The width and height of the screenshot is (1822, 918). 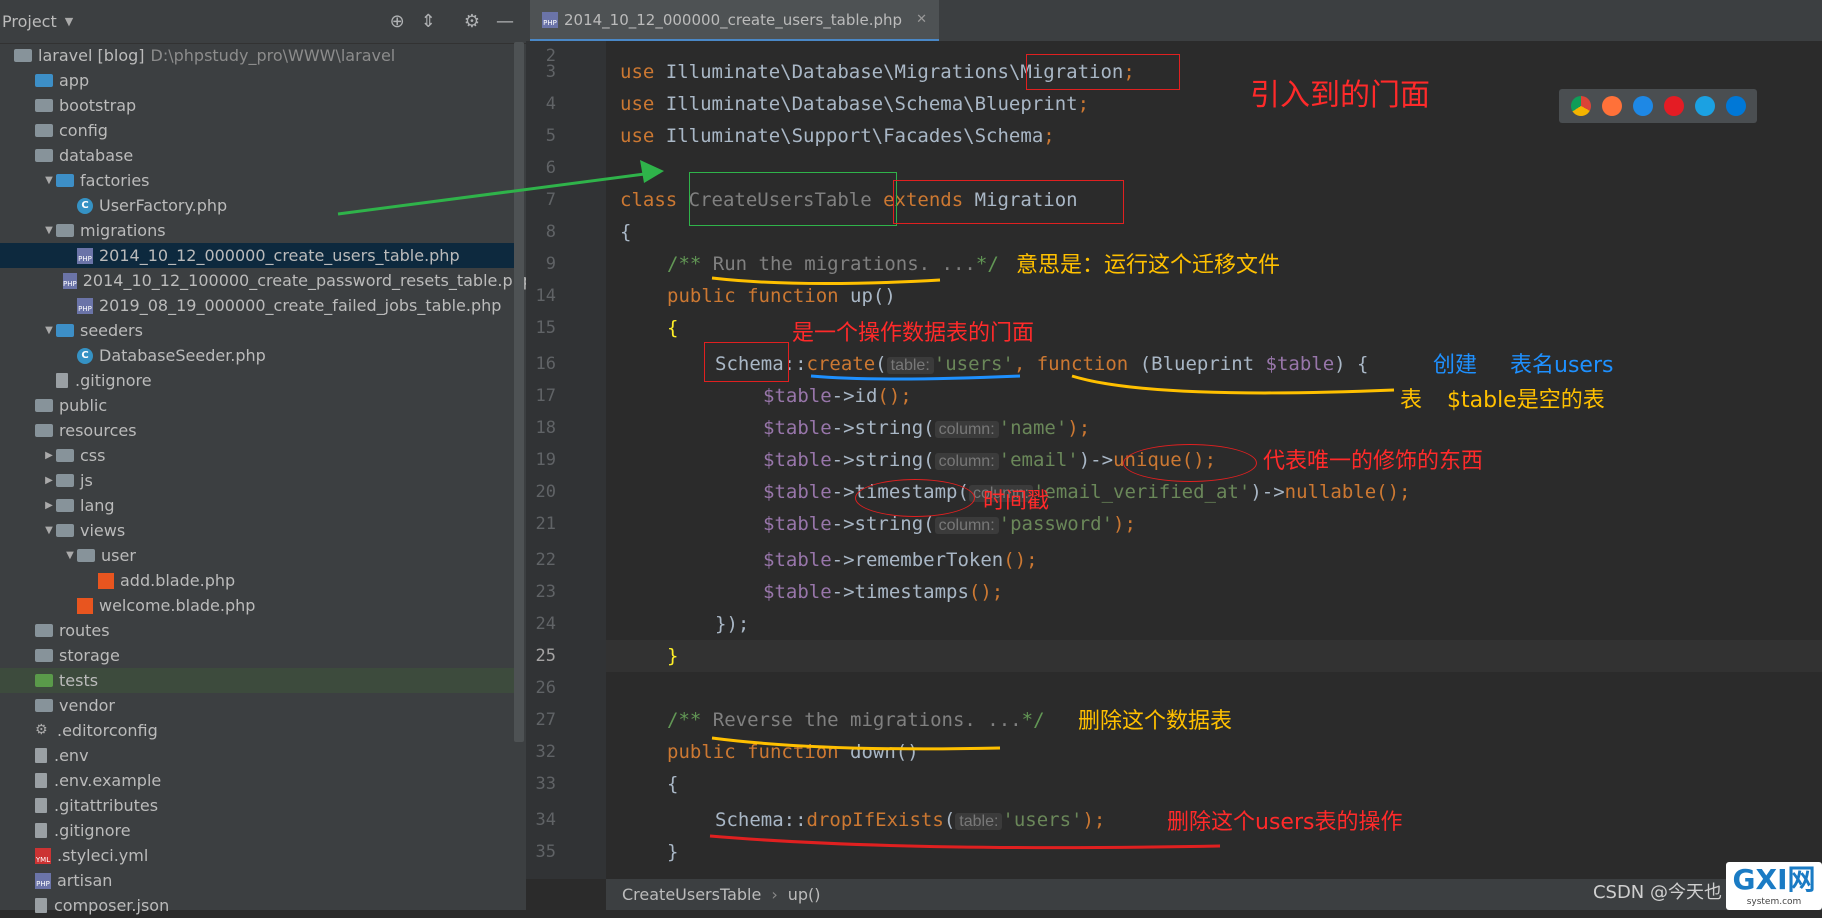 What do you see at coordinates (1455, 365) in the screenshot?
I see `annotation-create: 创建` at bounding box center [1455, 365].